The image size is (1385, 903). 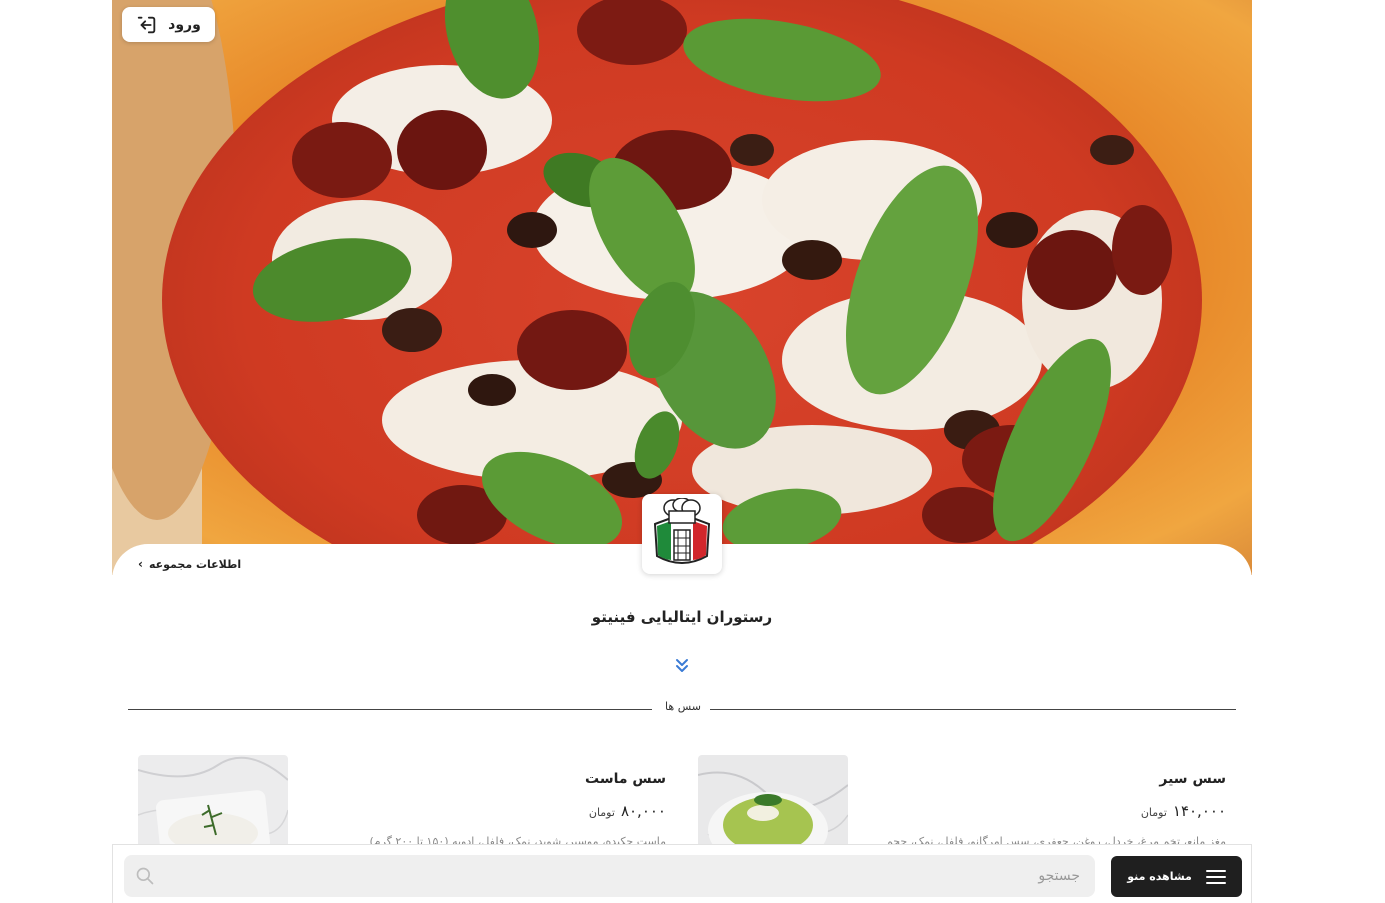 I want to click on menu-item-price: ۱۴۰,۰۰۰ تومان, so click(x=1143, y=811).